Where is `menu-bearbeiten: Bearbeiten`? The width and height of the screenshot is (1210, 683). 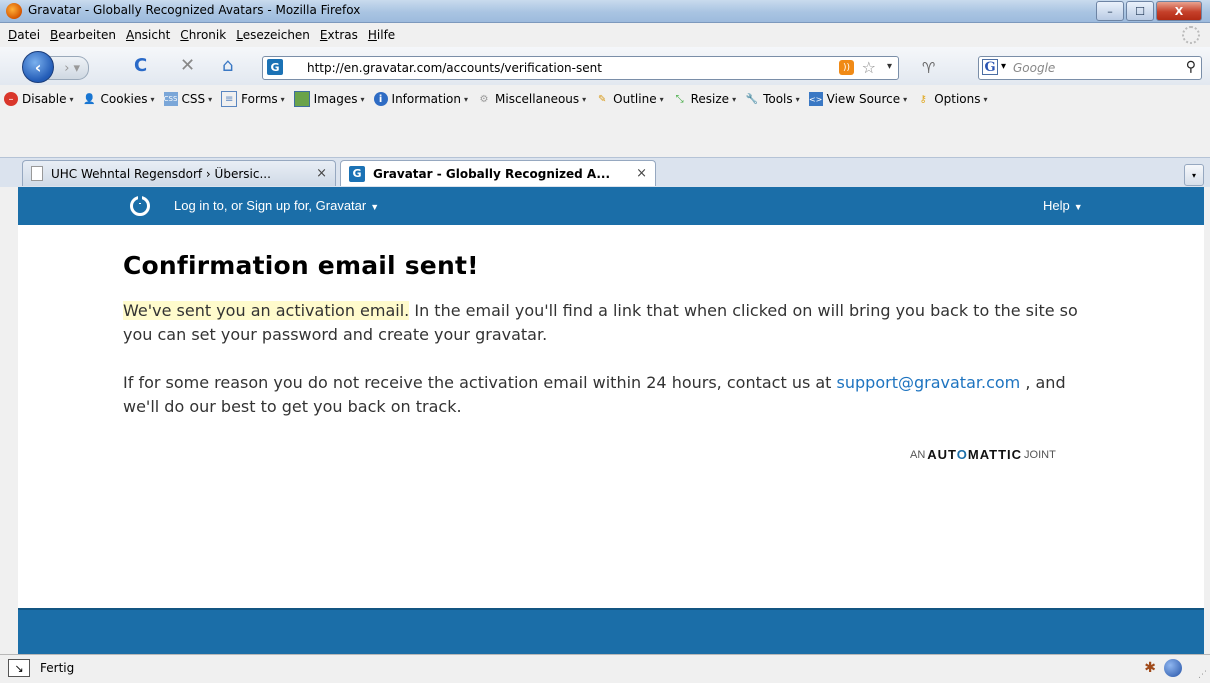 menu-bearbeiten: Bearbeiten is located at coordinates (83, 35).